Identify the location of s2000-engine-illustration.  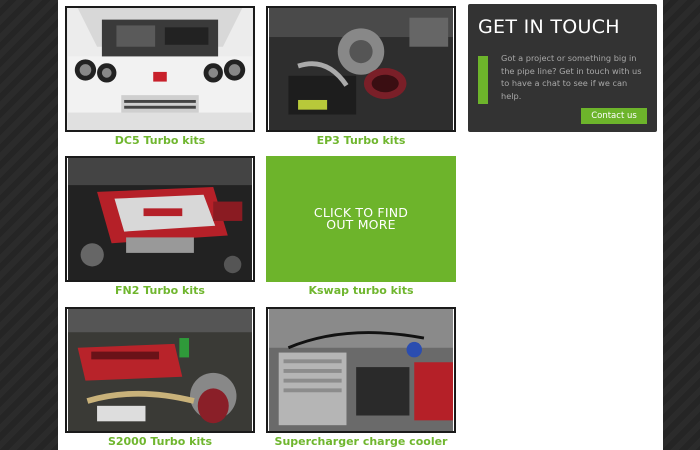
(160, 370).